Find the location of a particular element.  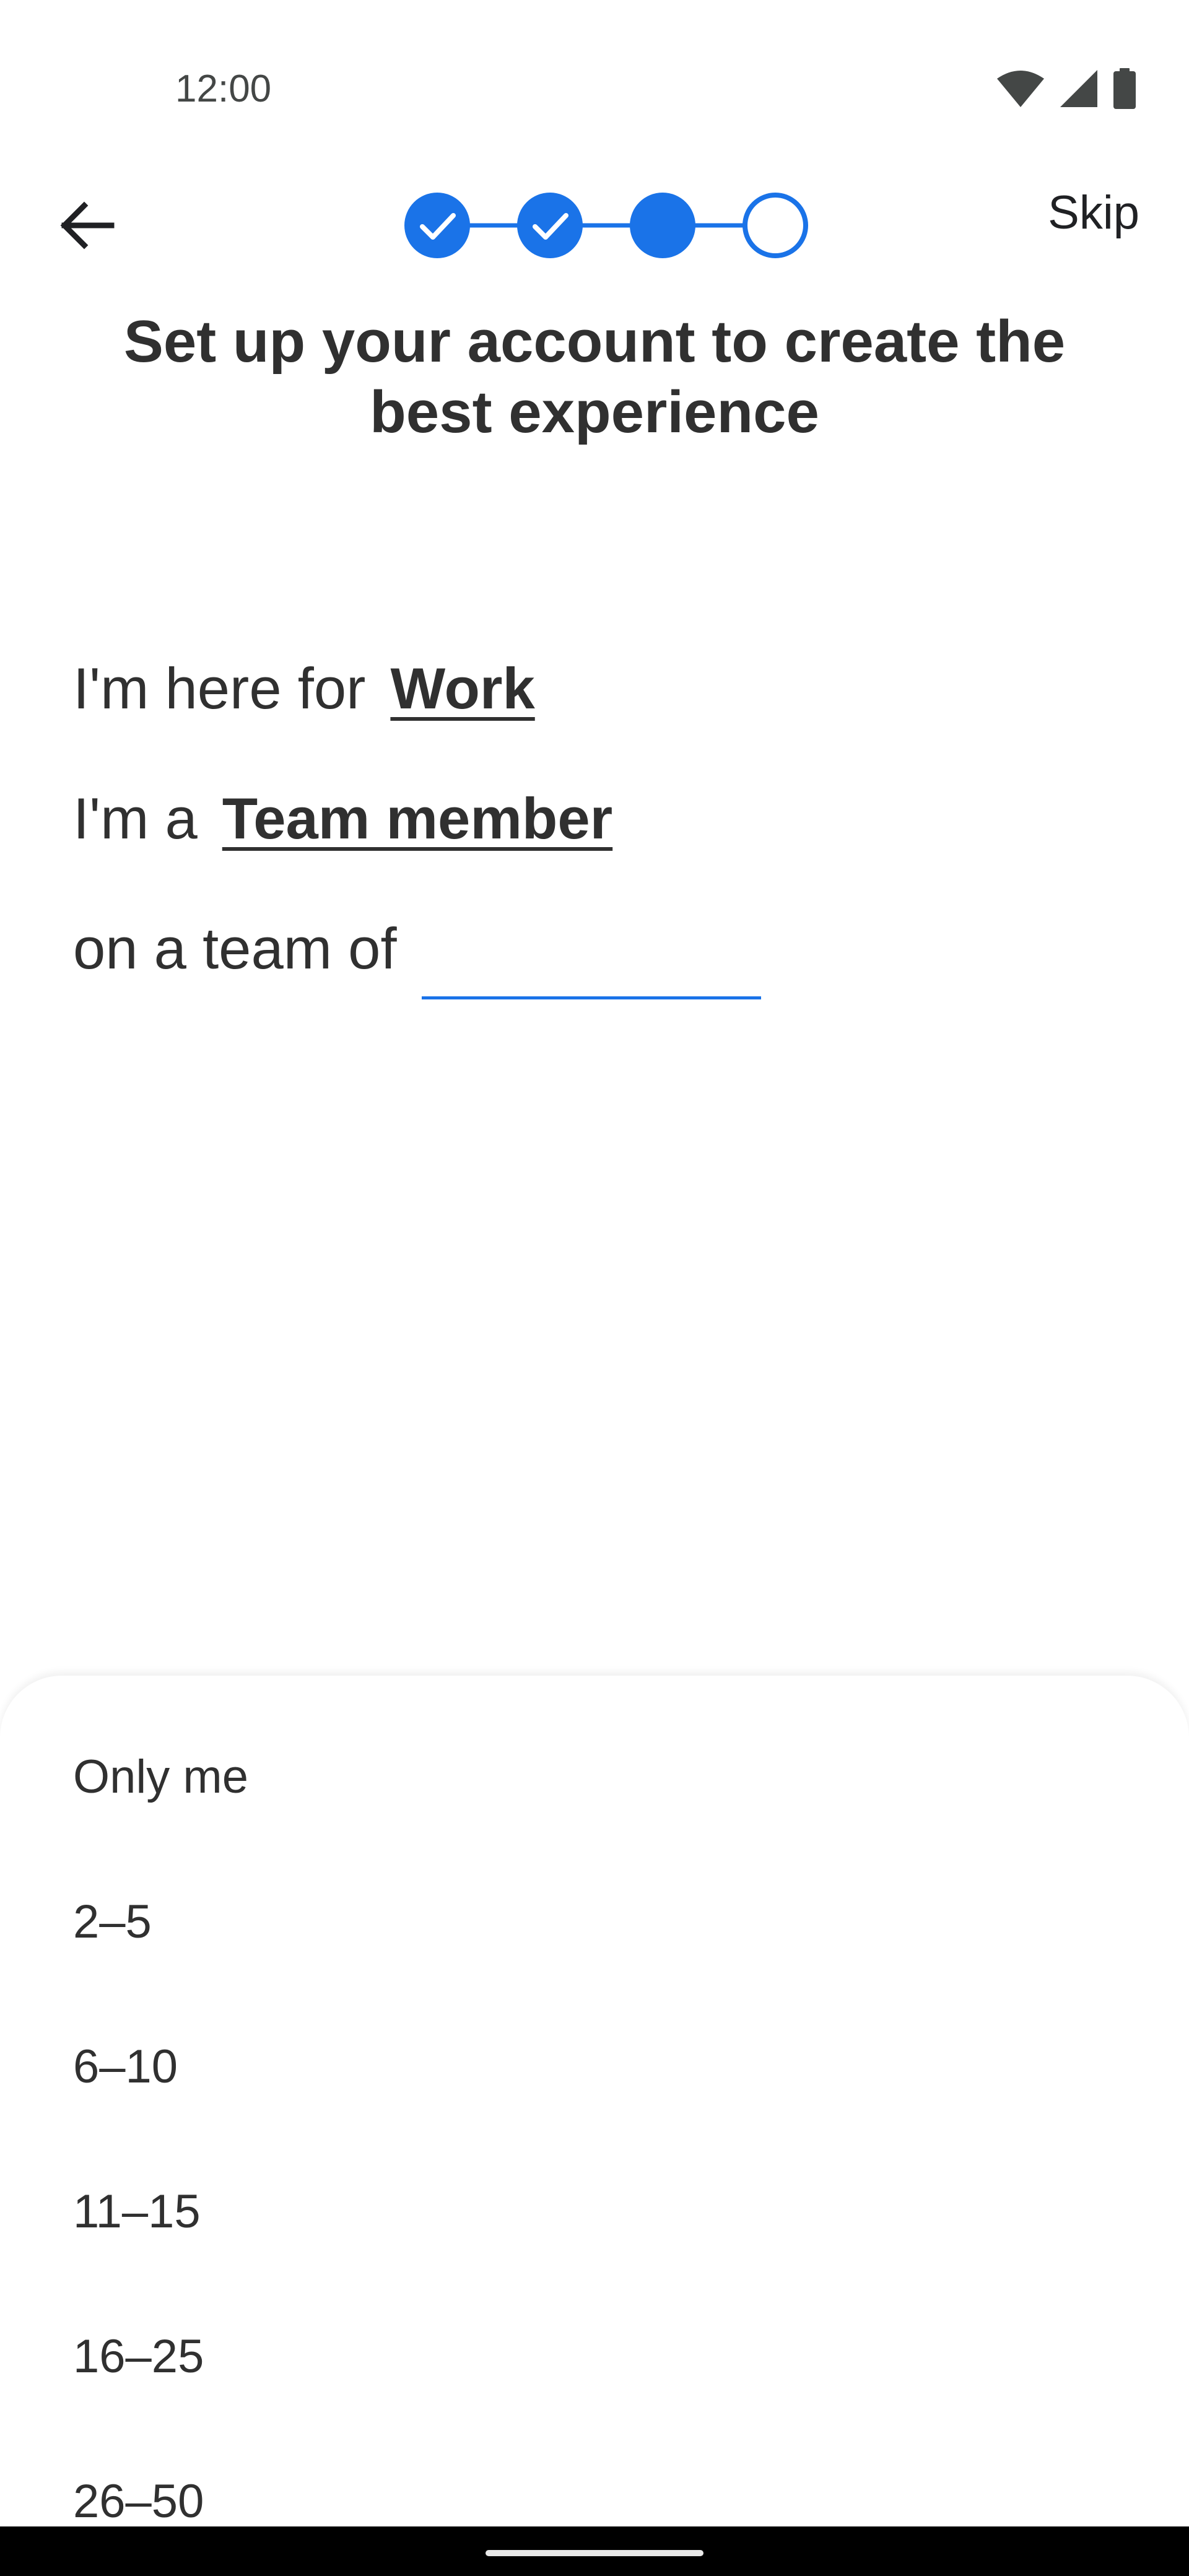

team-size-option: 6–10 is located at coordinates (126, 2067).